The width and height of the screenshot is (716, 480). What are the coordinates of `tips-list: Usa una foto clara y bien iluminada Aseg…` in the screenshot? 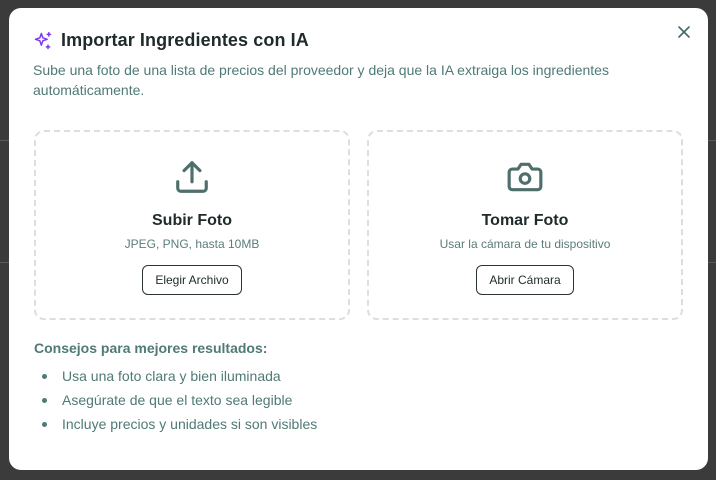 It's located at (175, 400).